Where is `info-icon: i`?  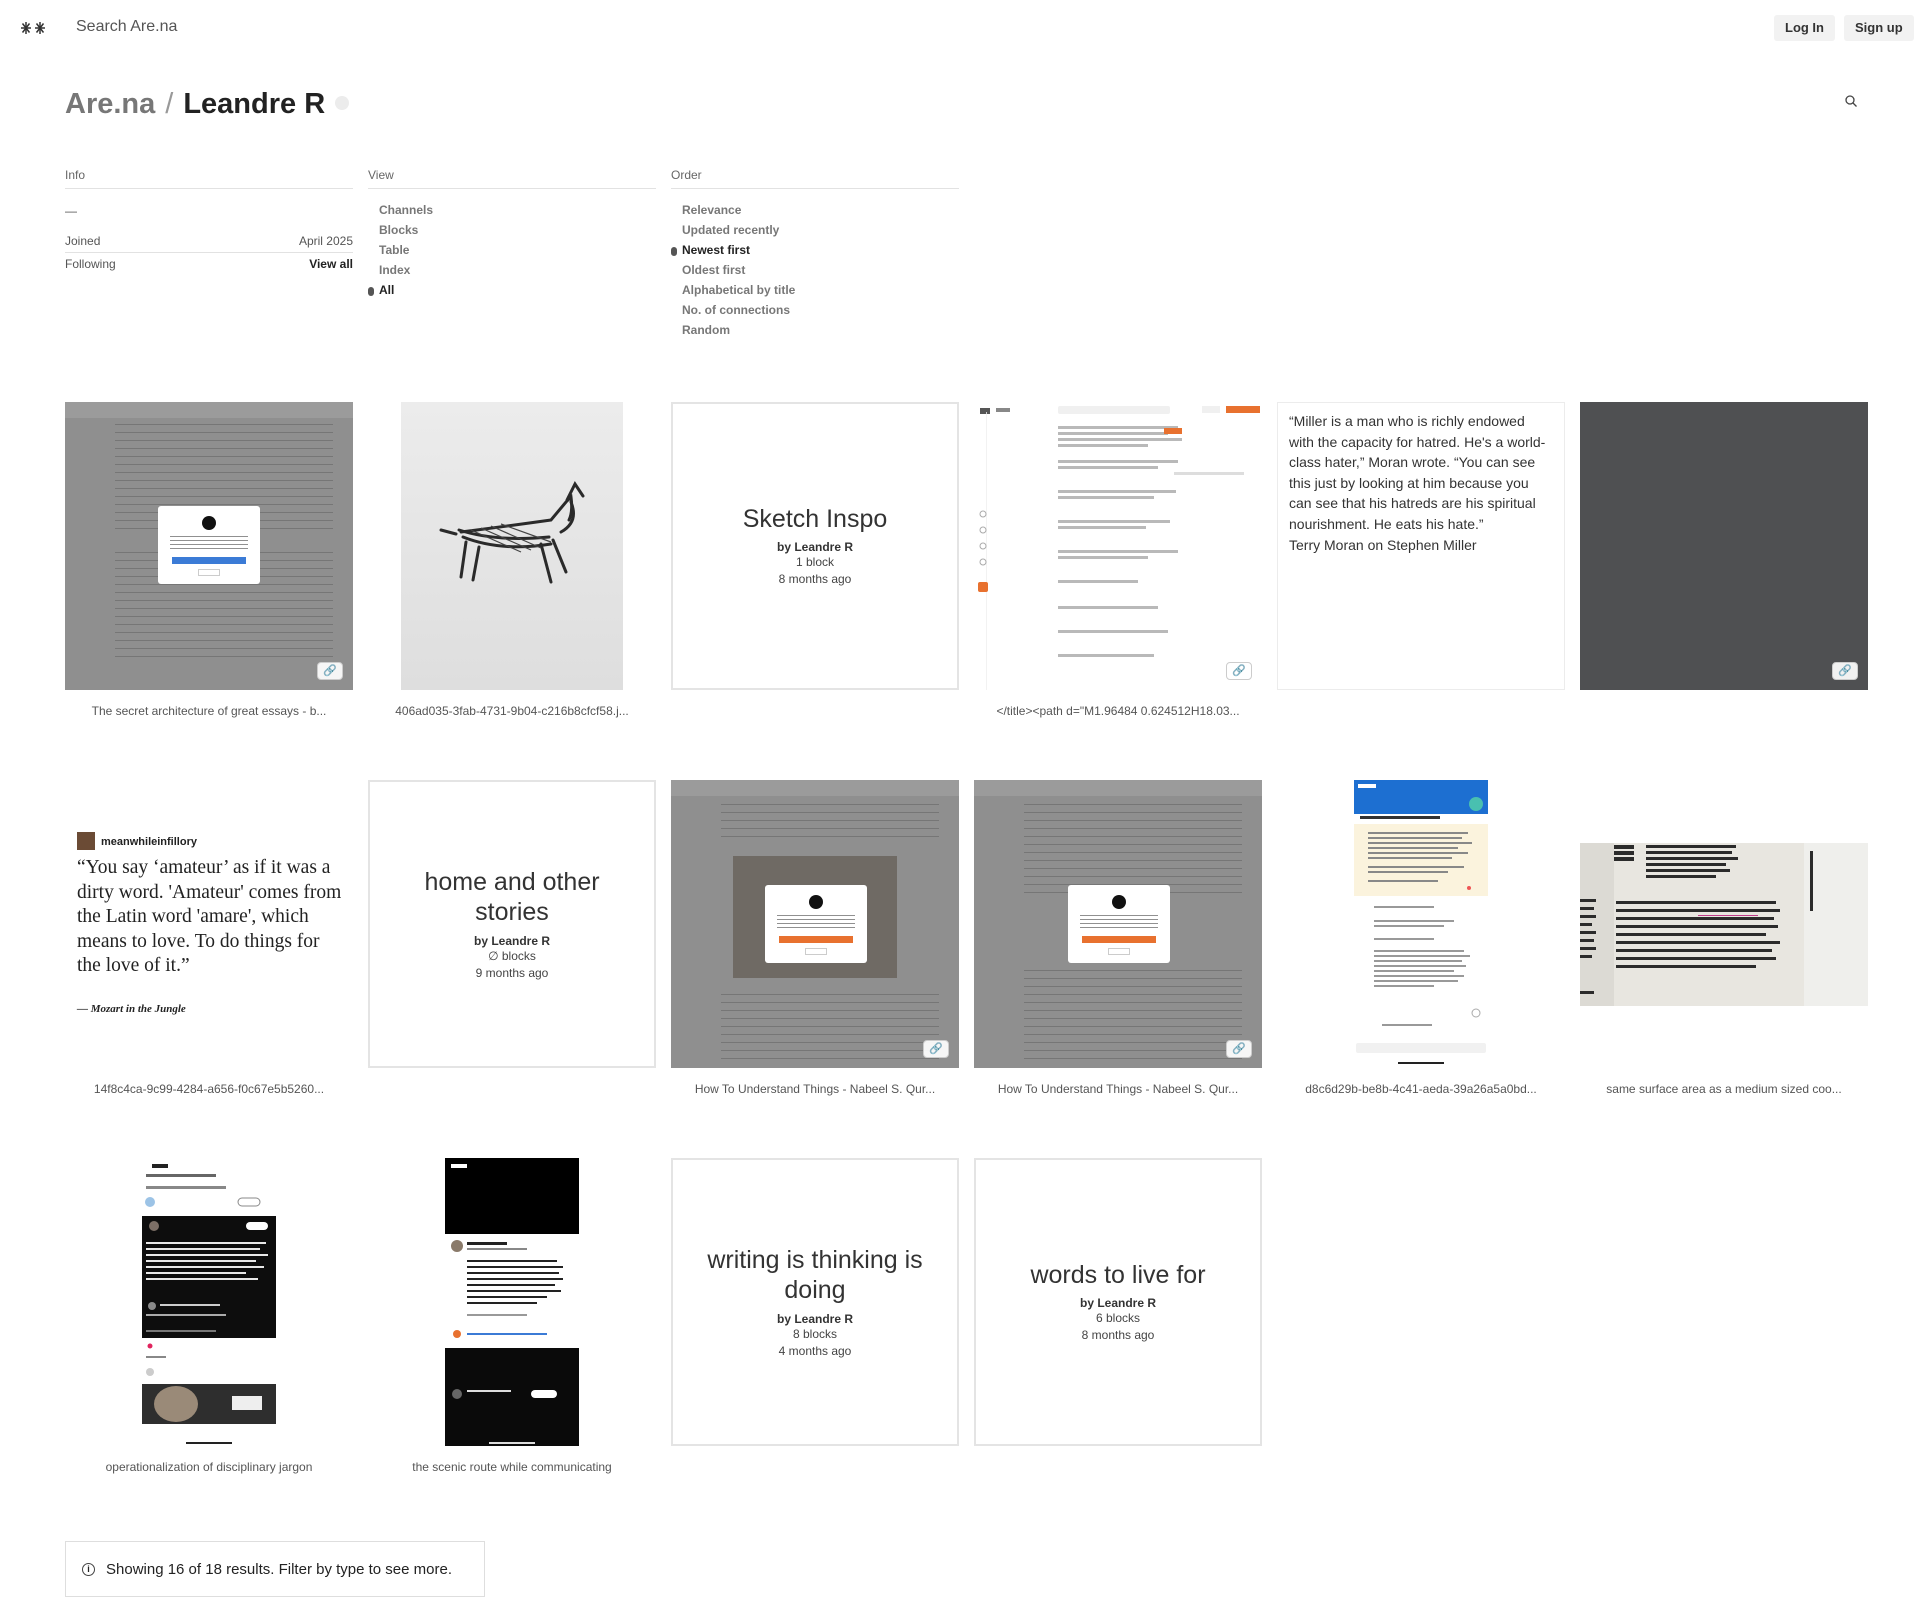 info-icon: i is located at coordinates (88, 1569).